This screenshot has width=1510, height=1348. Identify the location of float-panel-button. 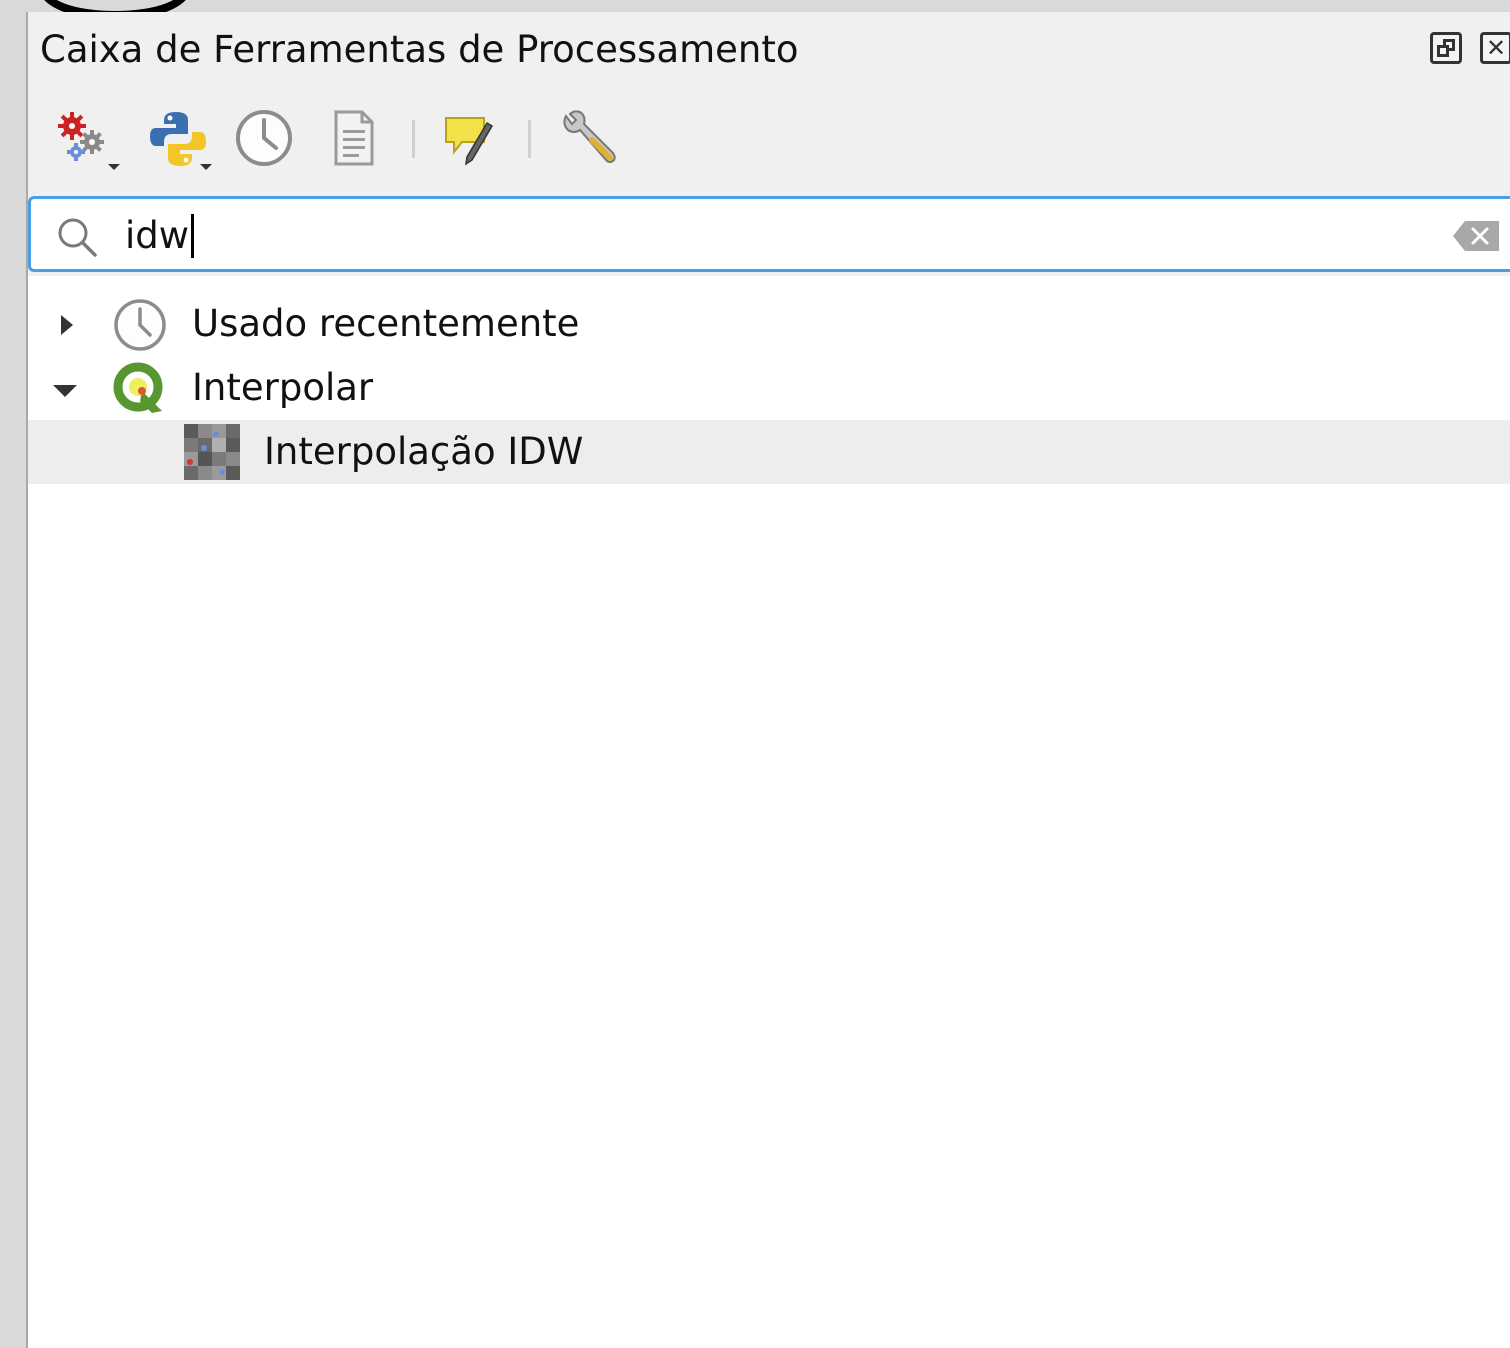
(1446, 48).